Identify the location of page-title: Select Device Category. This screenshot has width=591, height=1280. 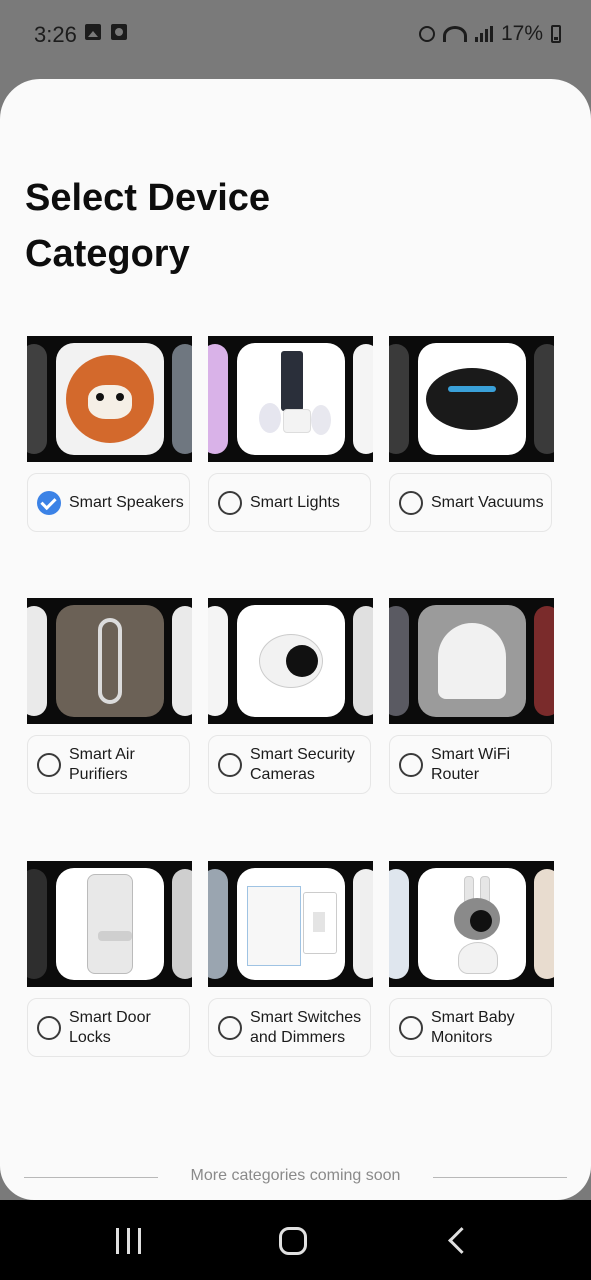
(148, 226).